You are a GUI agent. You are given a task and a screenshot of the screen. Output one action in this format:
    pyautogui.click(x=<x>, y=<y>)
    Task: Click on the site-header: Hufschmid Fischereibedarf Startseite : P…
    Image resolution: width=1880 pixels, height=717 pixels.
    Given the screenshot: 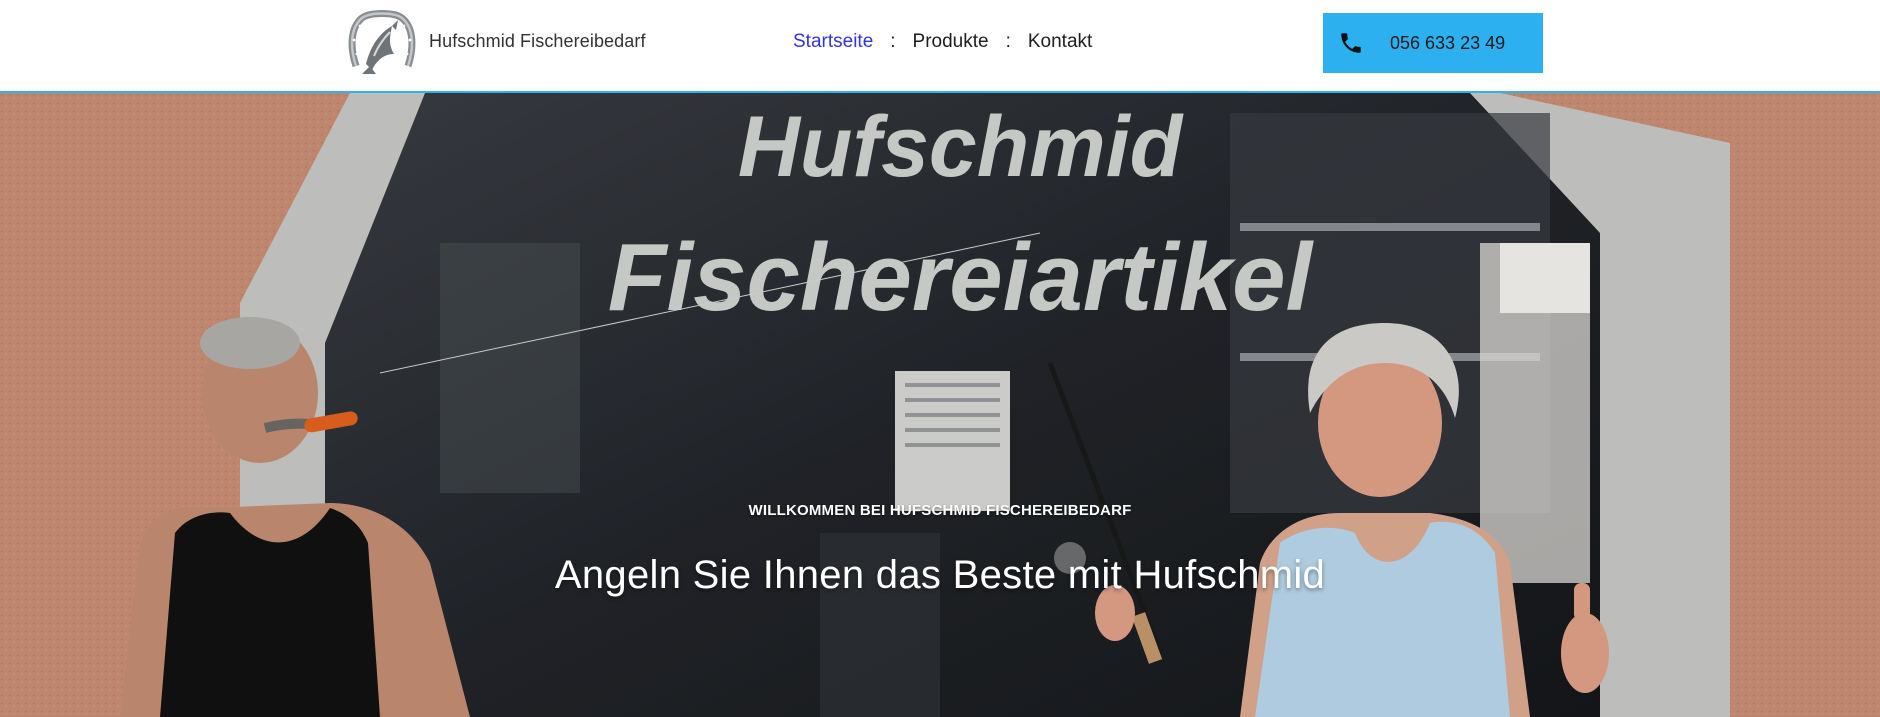 What is the action you would take?
    pyautogui.click(x=940, y=46)
    